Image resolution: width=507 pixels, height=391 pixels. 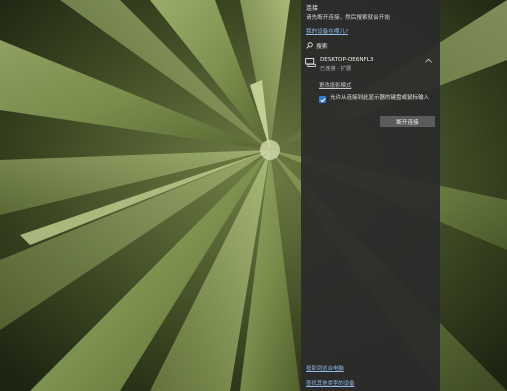 I want to click on checkmark-icon, so click(x=322, y=99).